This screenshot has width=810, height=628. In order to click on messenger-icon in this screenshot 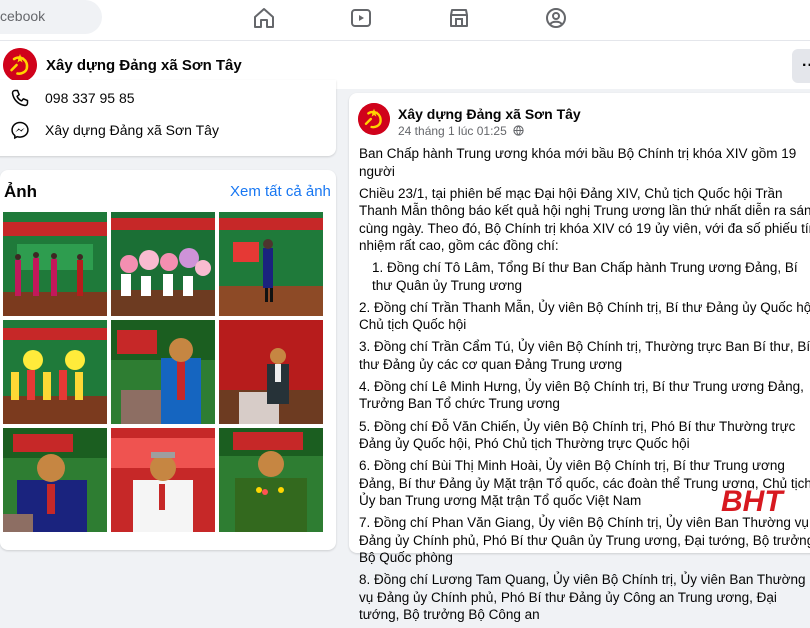, I will do `click(20, 130)`.